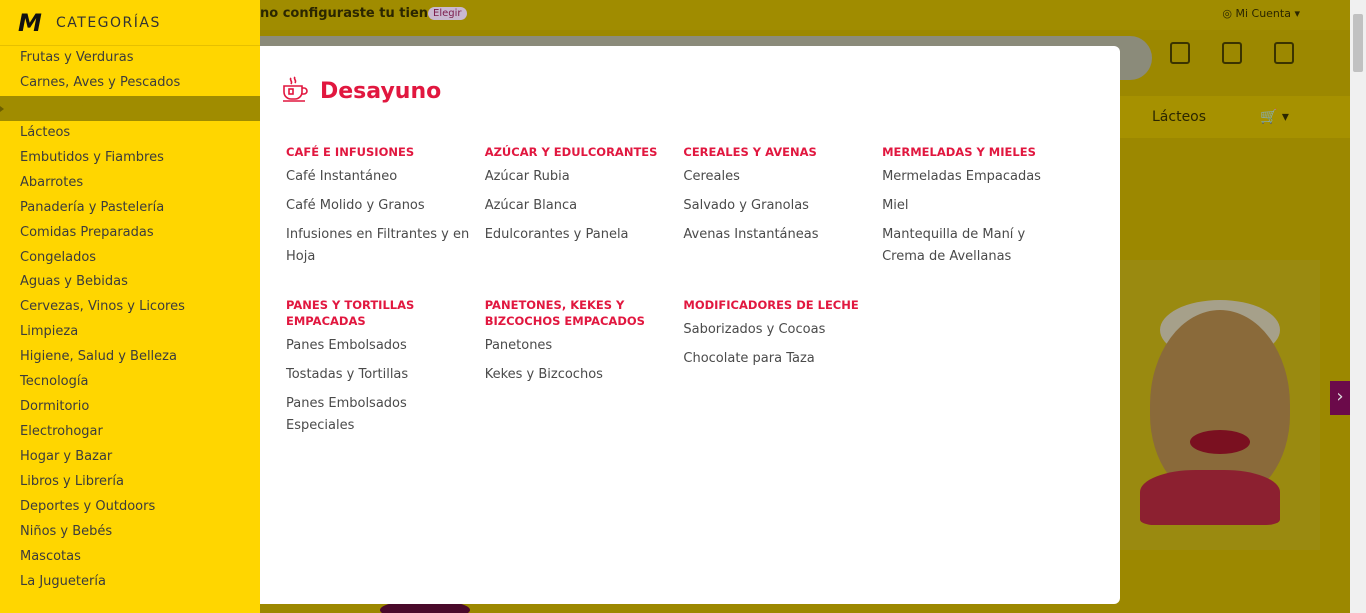  What do you see at coordinates (975, 152) in the screenshot?
I see `subcategory-heading: MERMELADAS Y MIELES` at bounding box center [975, 152].